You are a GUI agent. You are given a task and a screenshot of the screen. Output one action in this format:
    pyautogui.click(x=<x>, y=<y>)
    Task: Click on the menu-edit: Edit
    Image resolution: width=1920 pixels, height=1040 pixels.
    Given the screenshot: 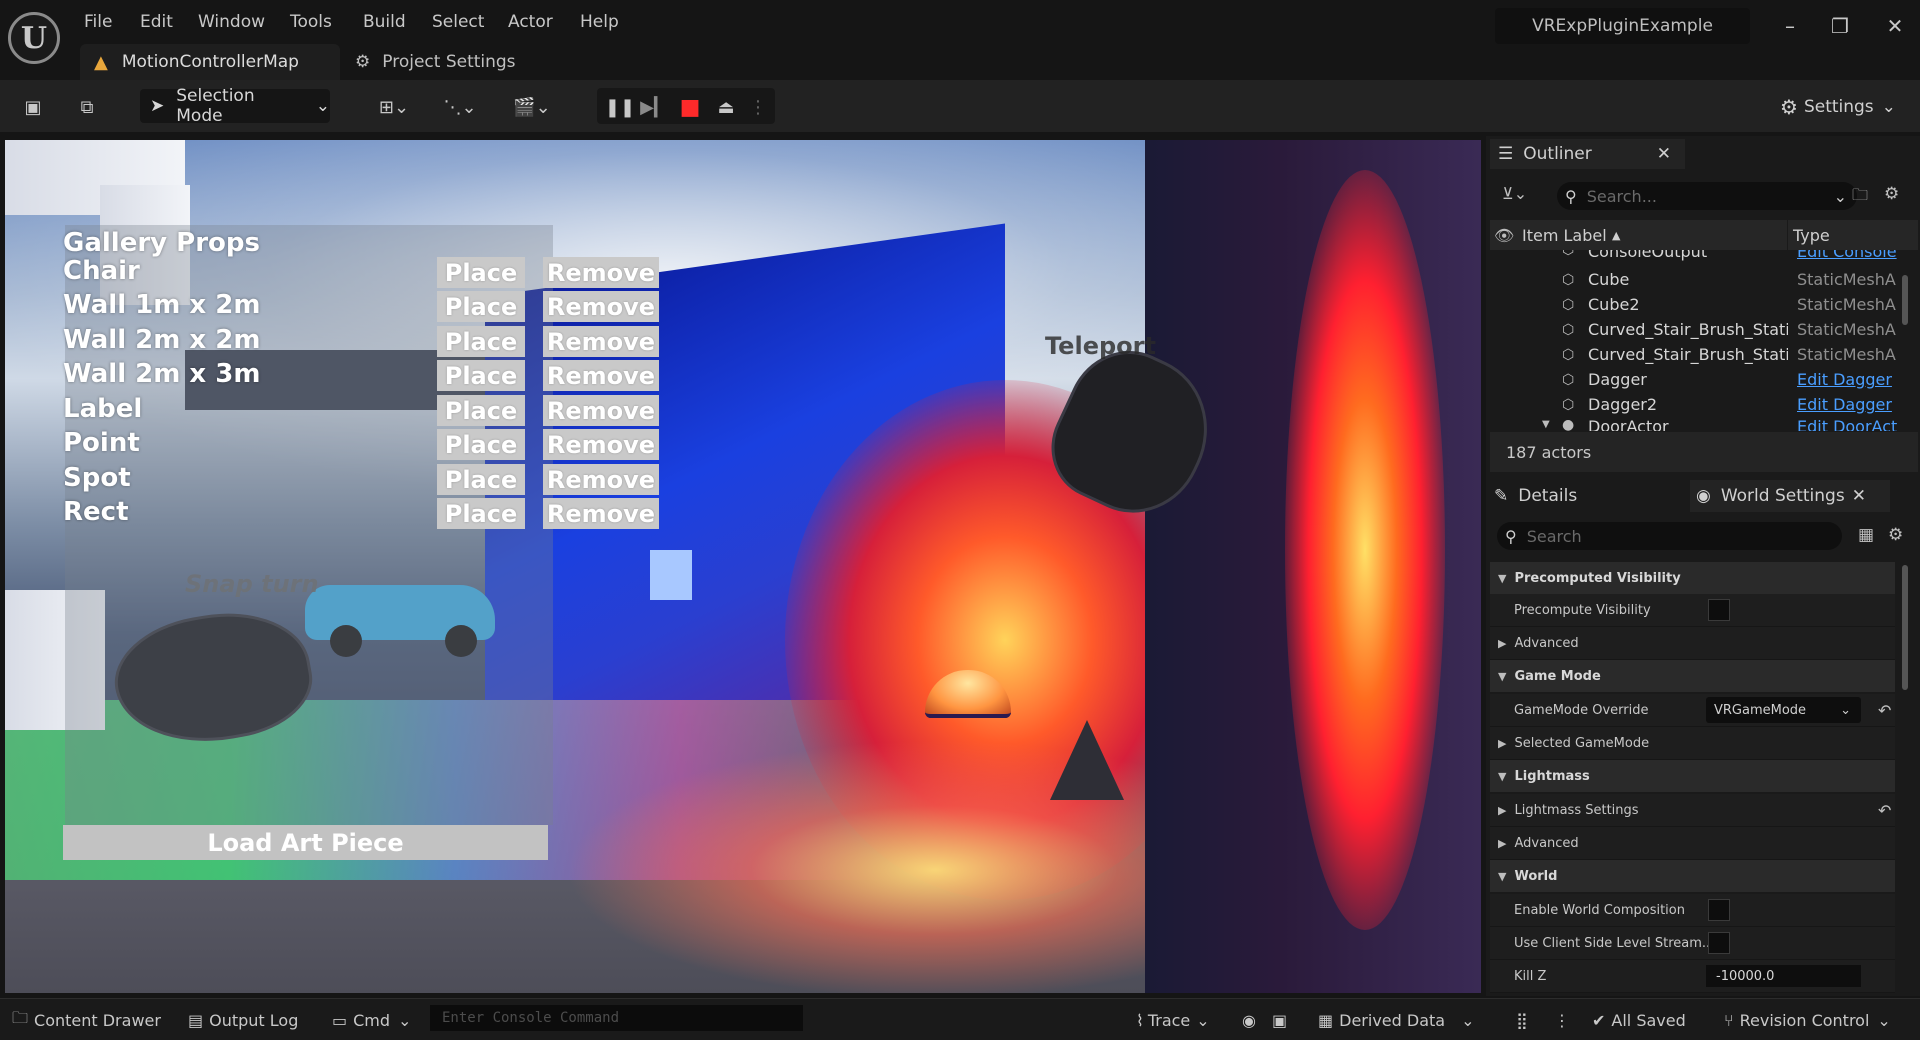 What is the action you would take?
    pyautogui.click(x=156, y=22)
    